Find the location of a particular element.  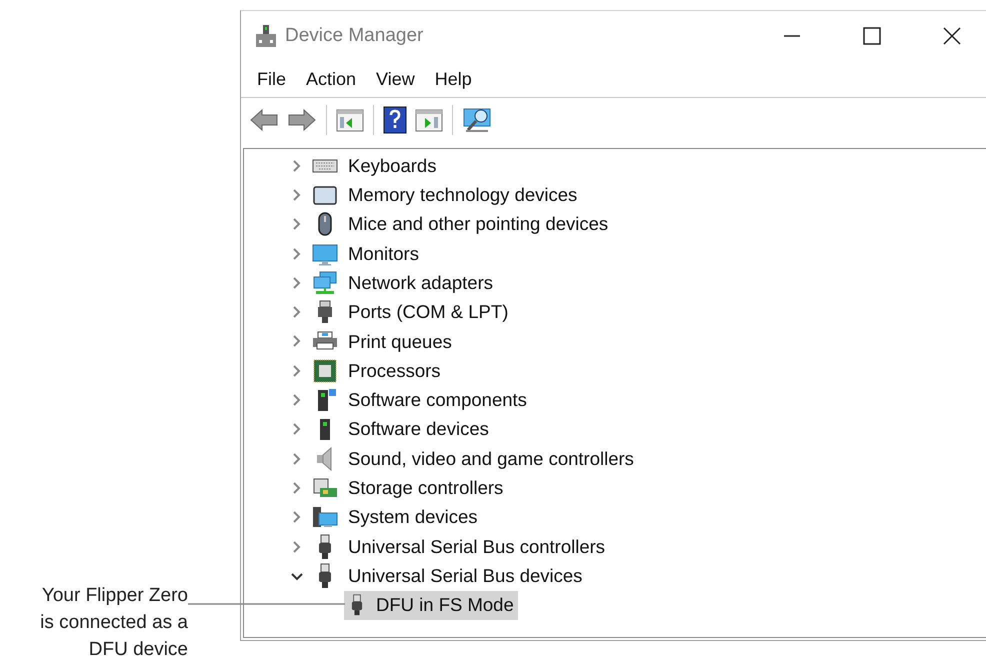

menu-item: Action is located at coordinates (331, 79).